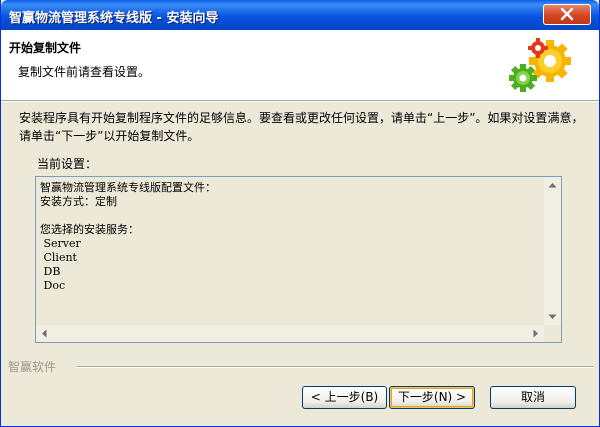 This screenshot has width=600, height=427. Describe the element at coordinates (114, 18) in the screenshot. I see `window-title: 智赢物流管理系统专线版 - 安装向导` at that location.